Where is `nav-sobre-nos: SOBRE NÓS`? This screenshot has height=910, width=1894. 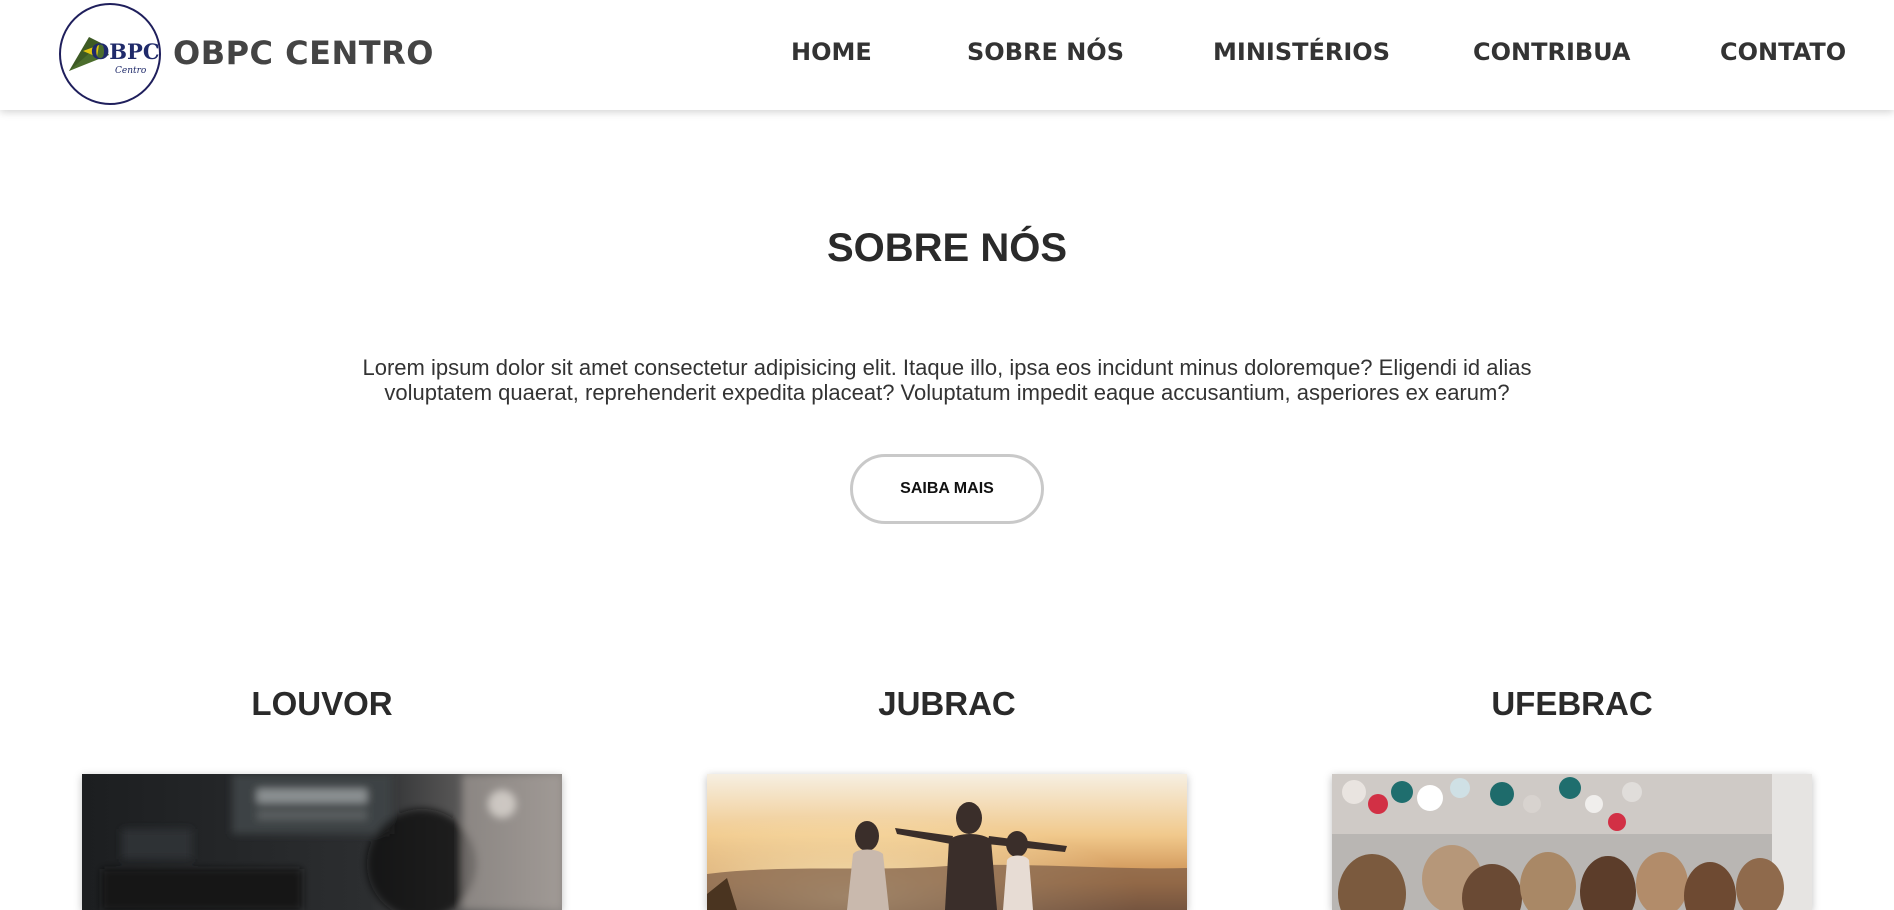
nav-sobre-nos: SOBRE NÓS is located at coordinates (1045, 52).